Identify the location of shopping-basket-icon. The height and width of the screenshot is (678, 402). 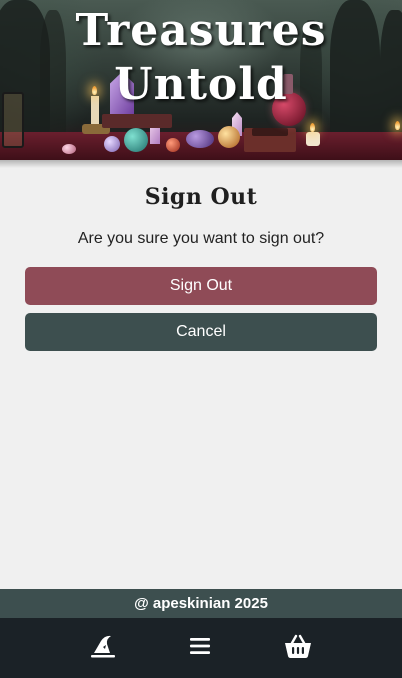
(298, 648).